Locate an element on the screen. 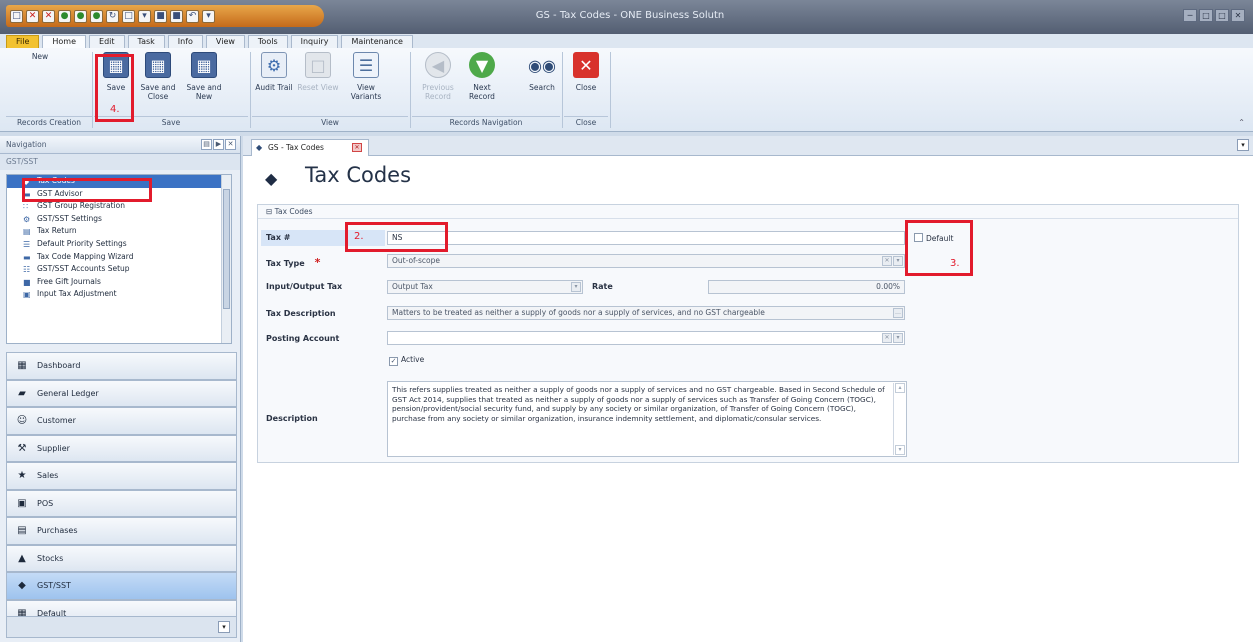  nav-section-icon: ▦ is located at coordinates (22, 365).